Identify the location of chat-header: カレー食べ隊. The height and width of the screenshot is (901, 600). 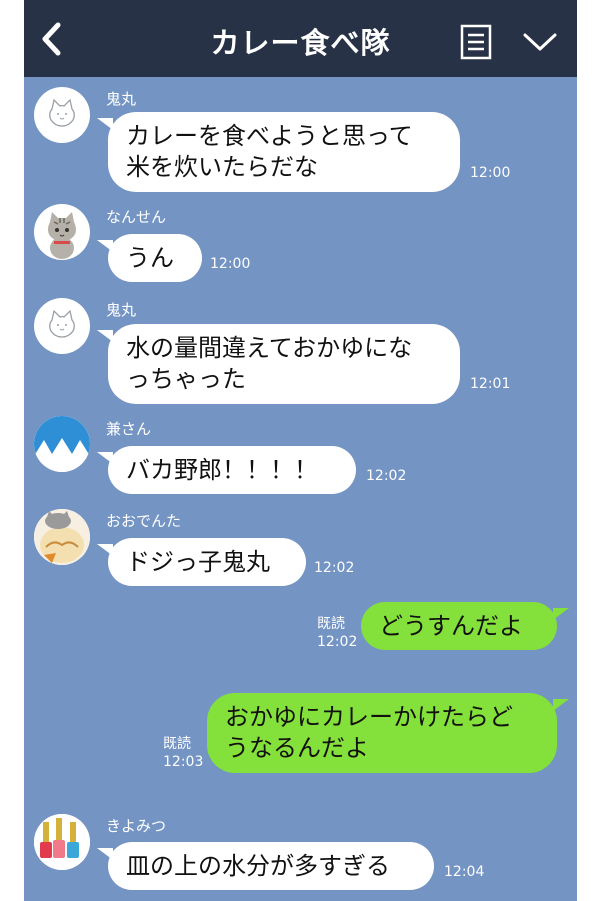
(300, 38).